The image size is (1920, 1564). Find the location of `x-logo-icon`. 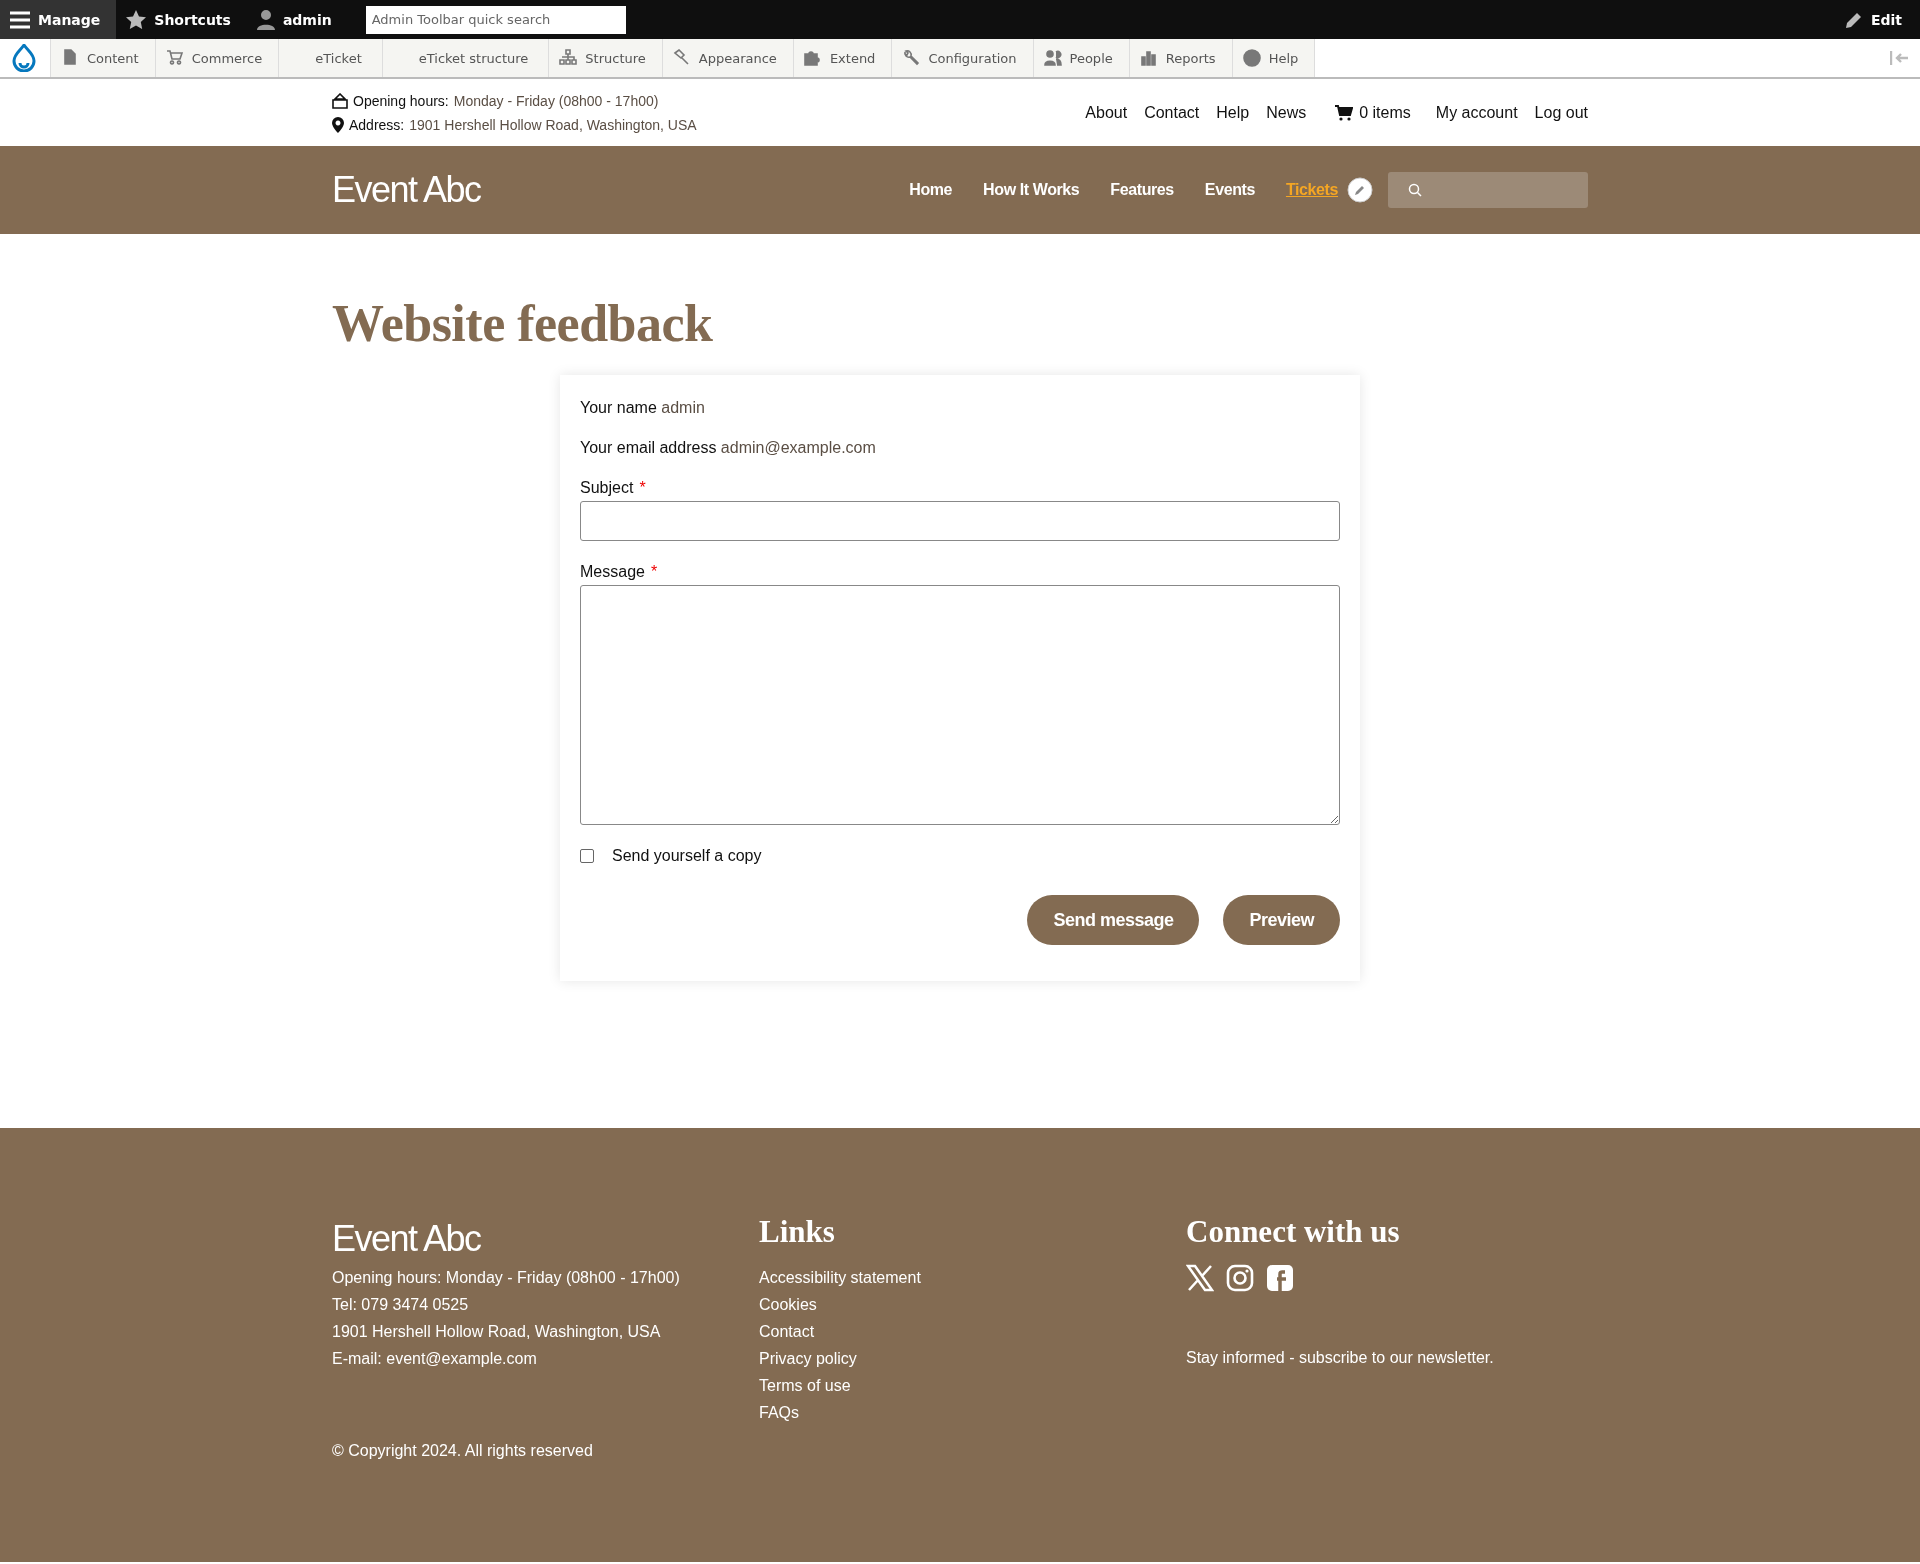

x-logo-icon is located at coordinates (1200, 1278).